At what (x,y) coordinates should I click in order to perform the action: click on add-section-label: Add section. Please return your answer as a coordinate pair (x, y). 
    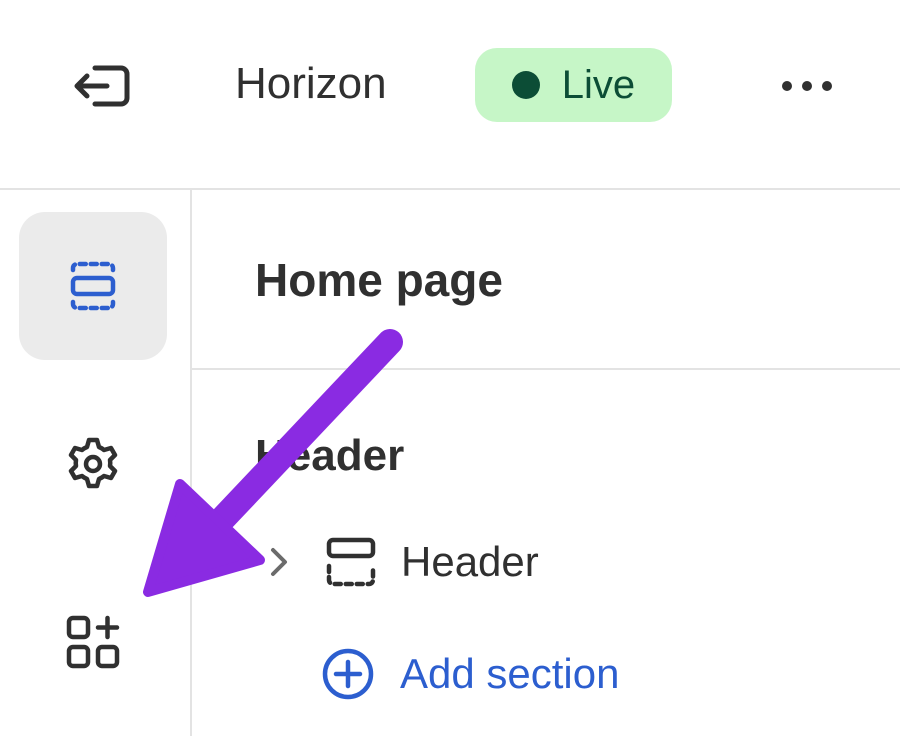
    Looking at the image, I should click on (510, 673).